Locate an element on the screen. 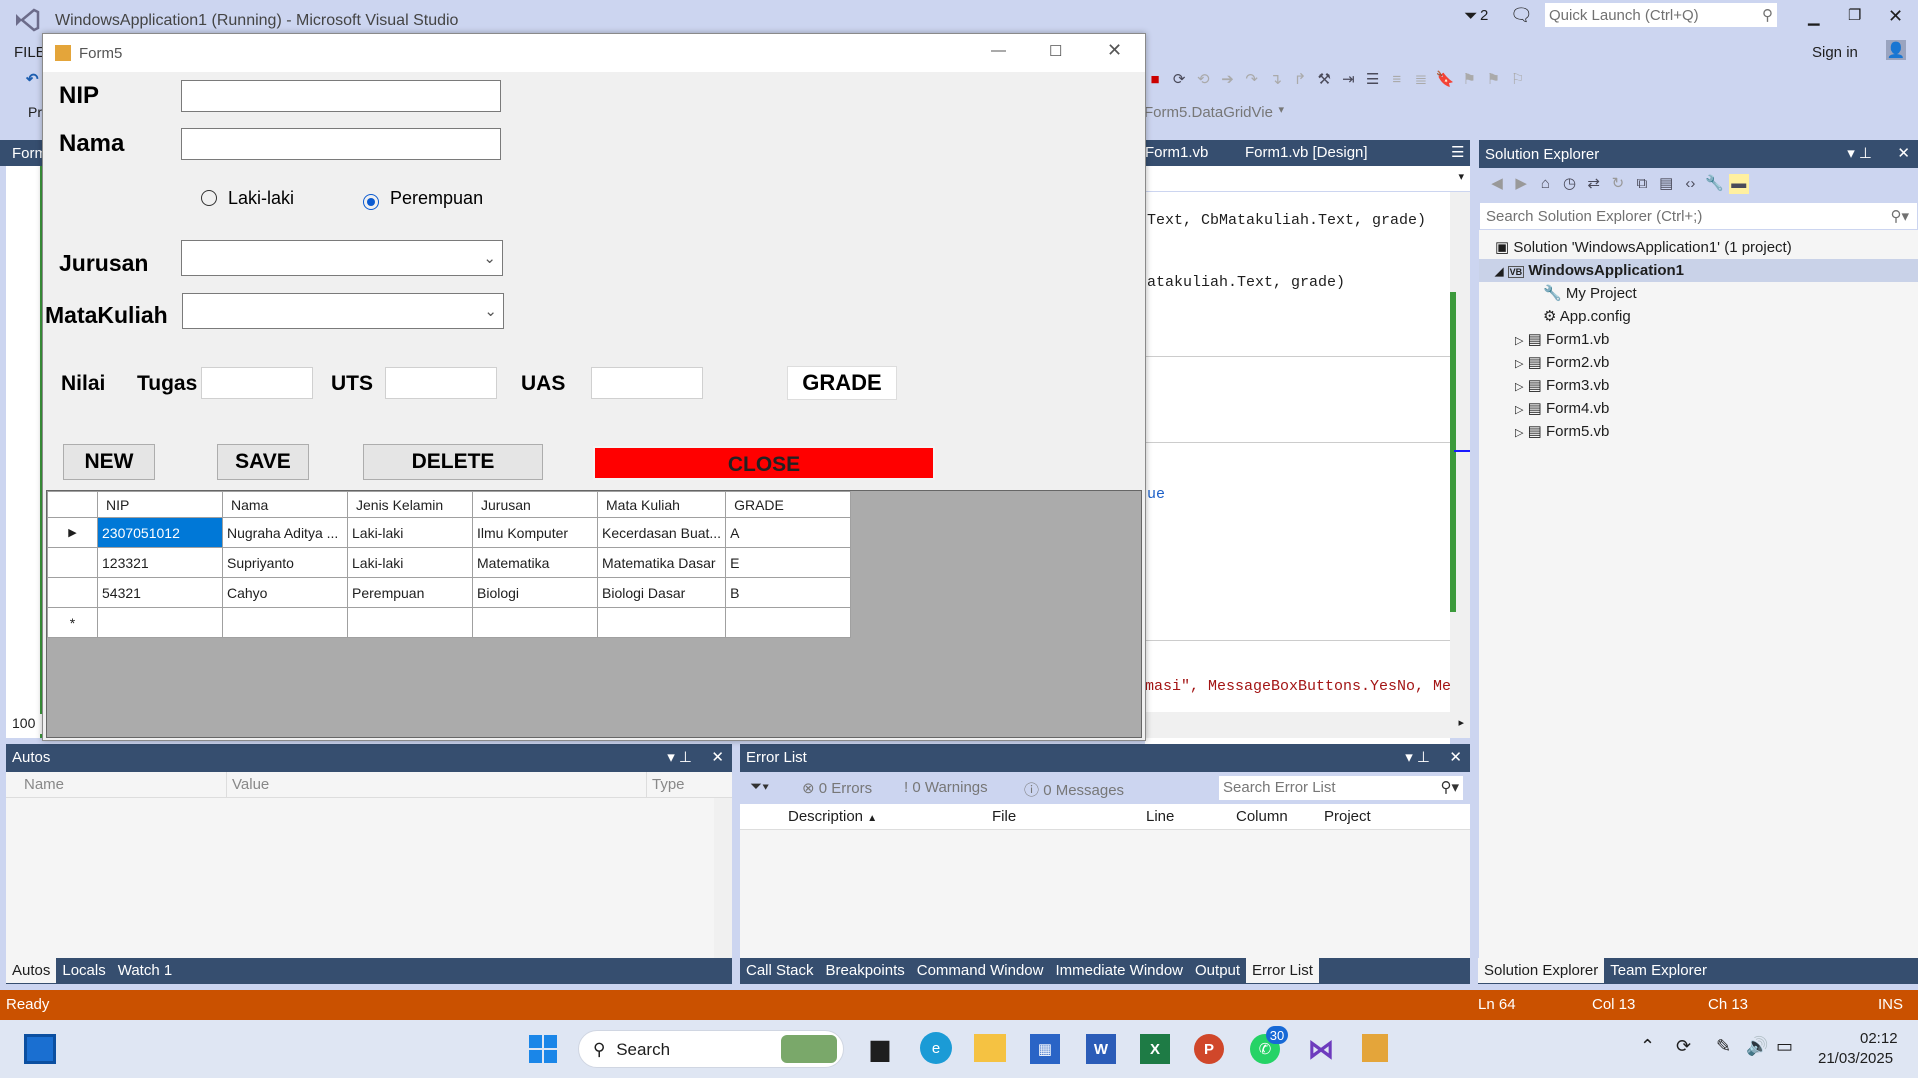 Image resolution: width=1918 pixels, height=1078 pixels. tab-autos: Autos is located at coordinates (31, 970).